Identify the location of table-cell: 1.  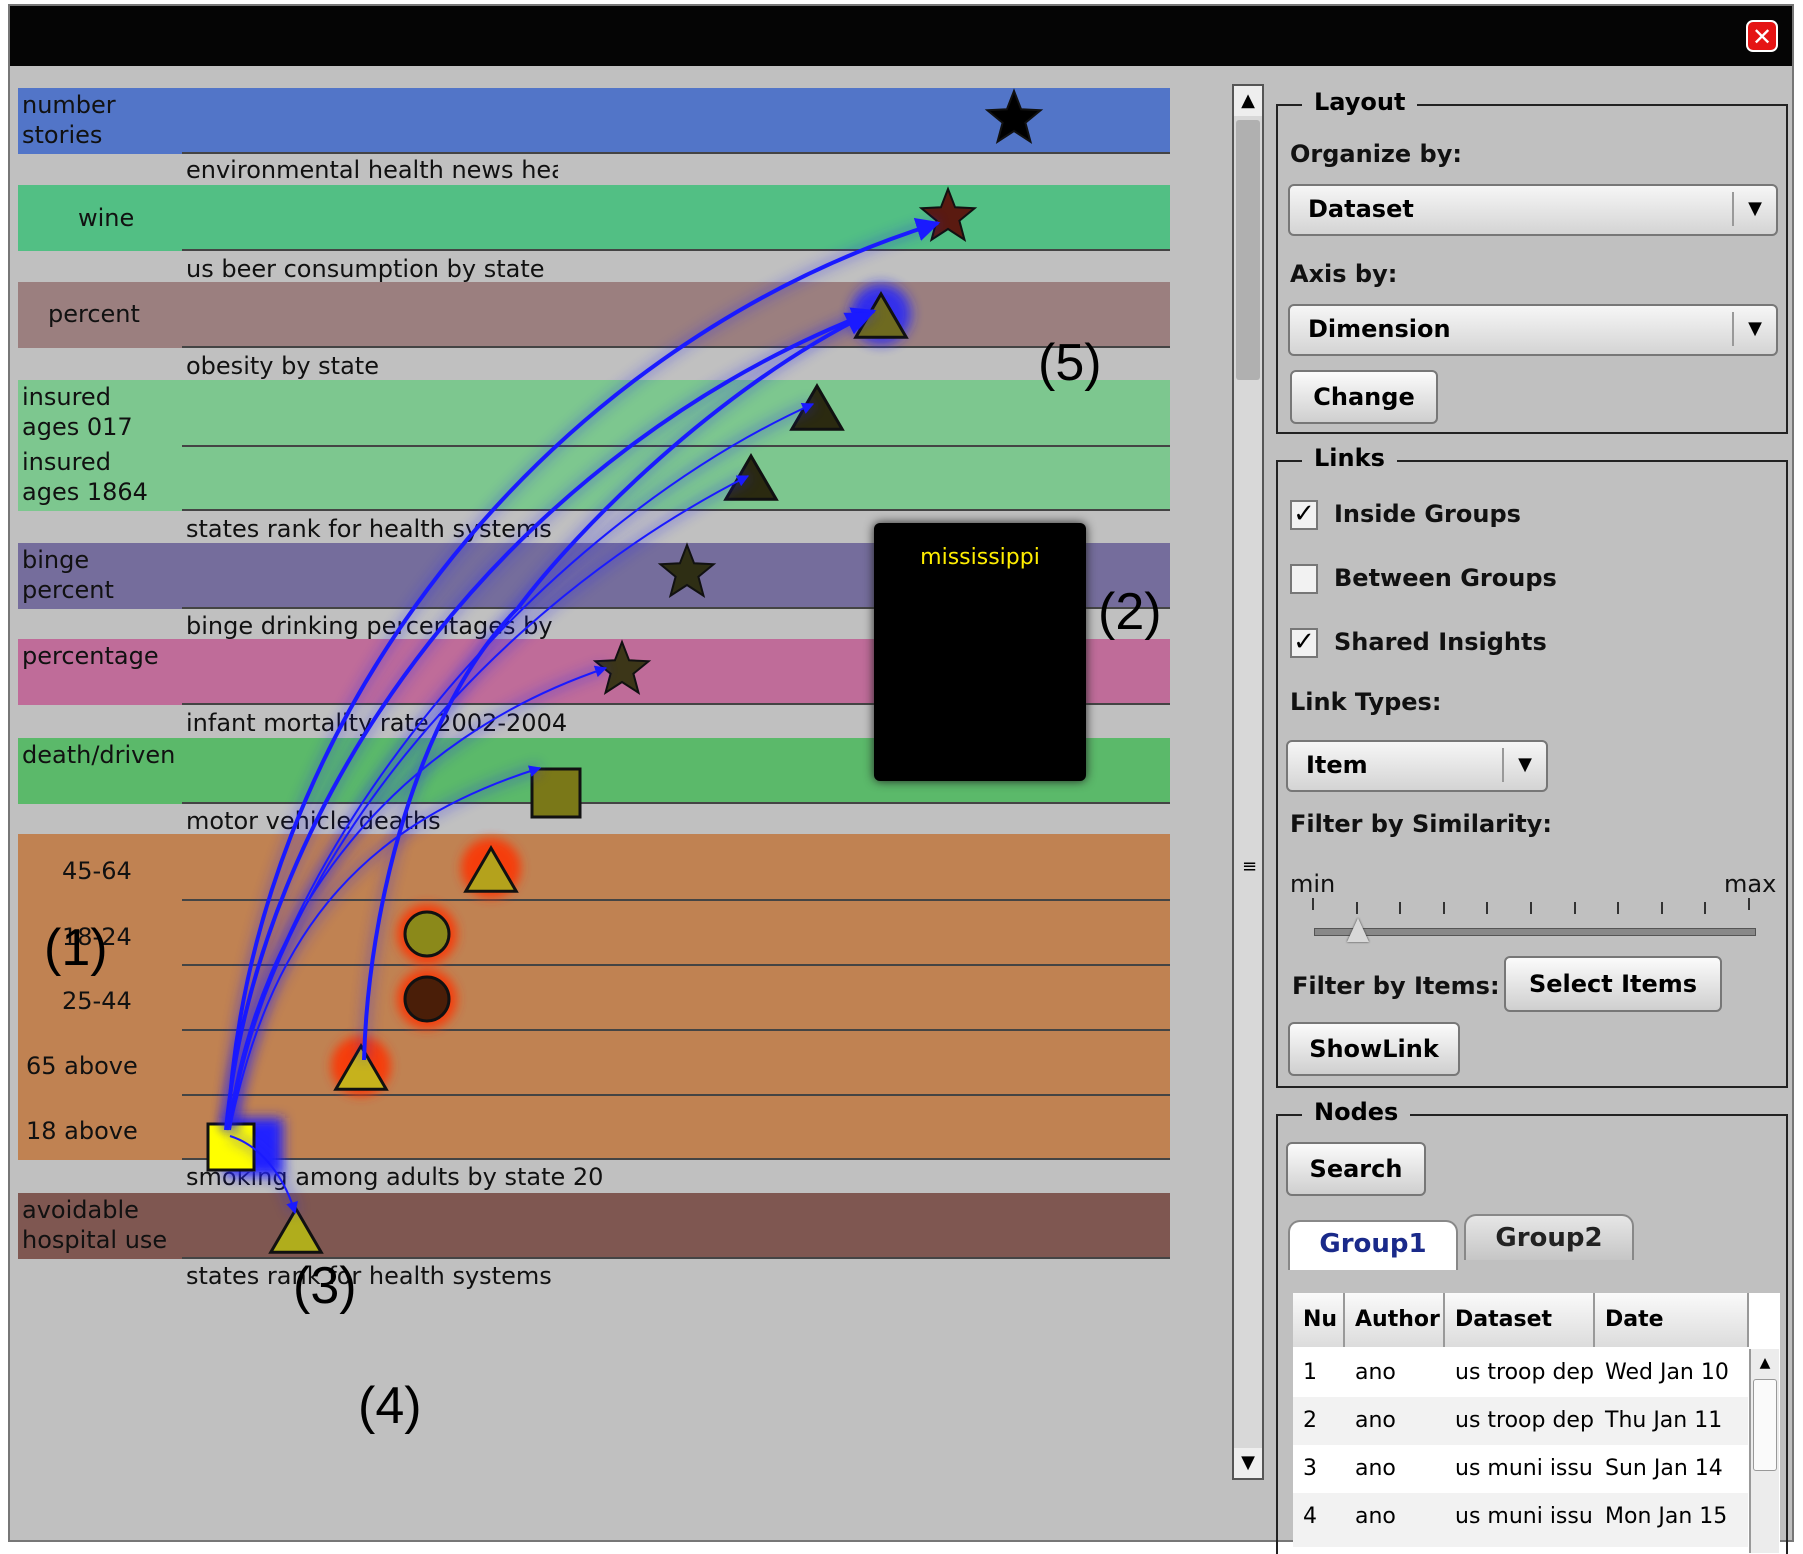
(1310, 1372).